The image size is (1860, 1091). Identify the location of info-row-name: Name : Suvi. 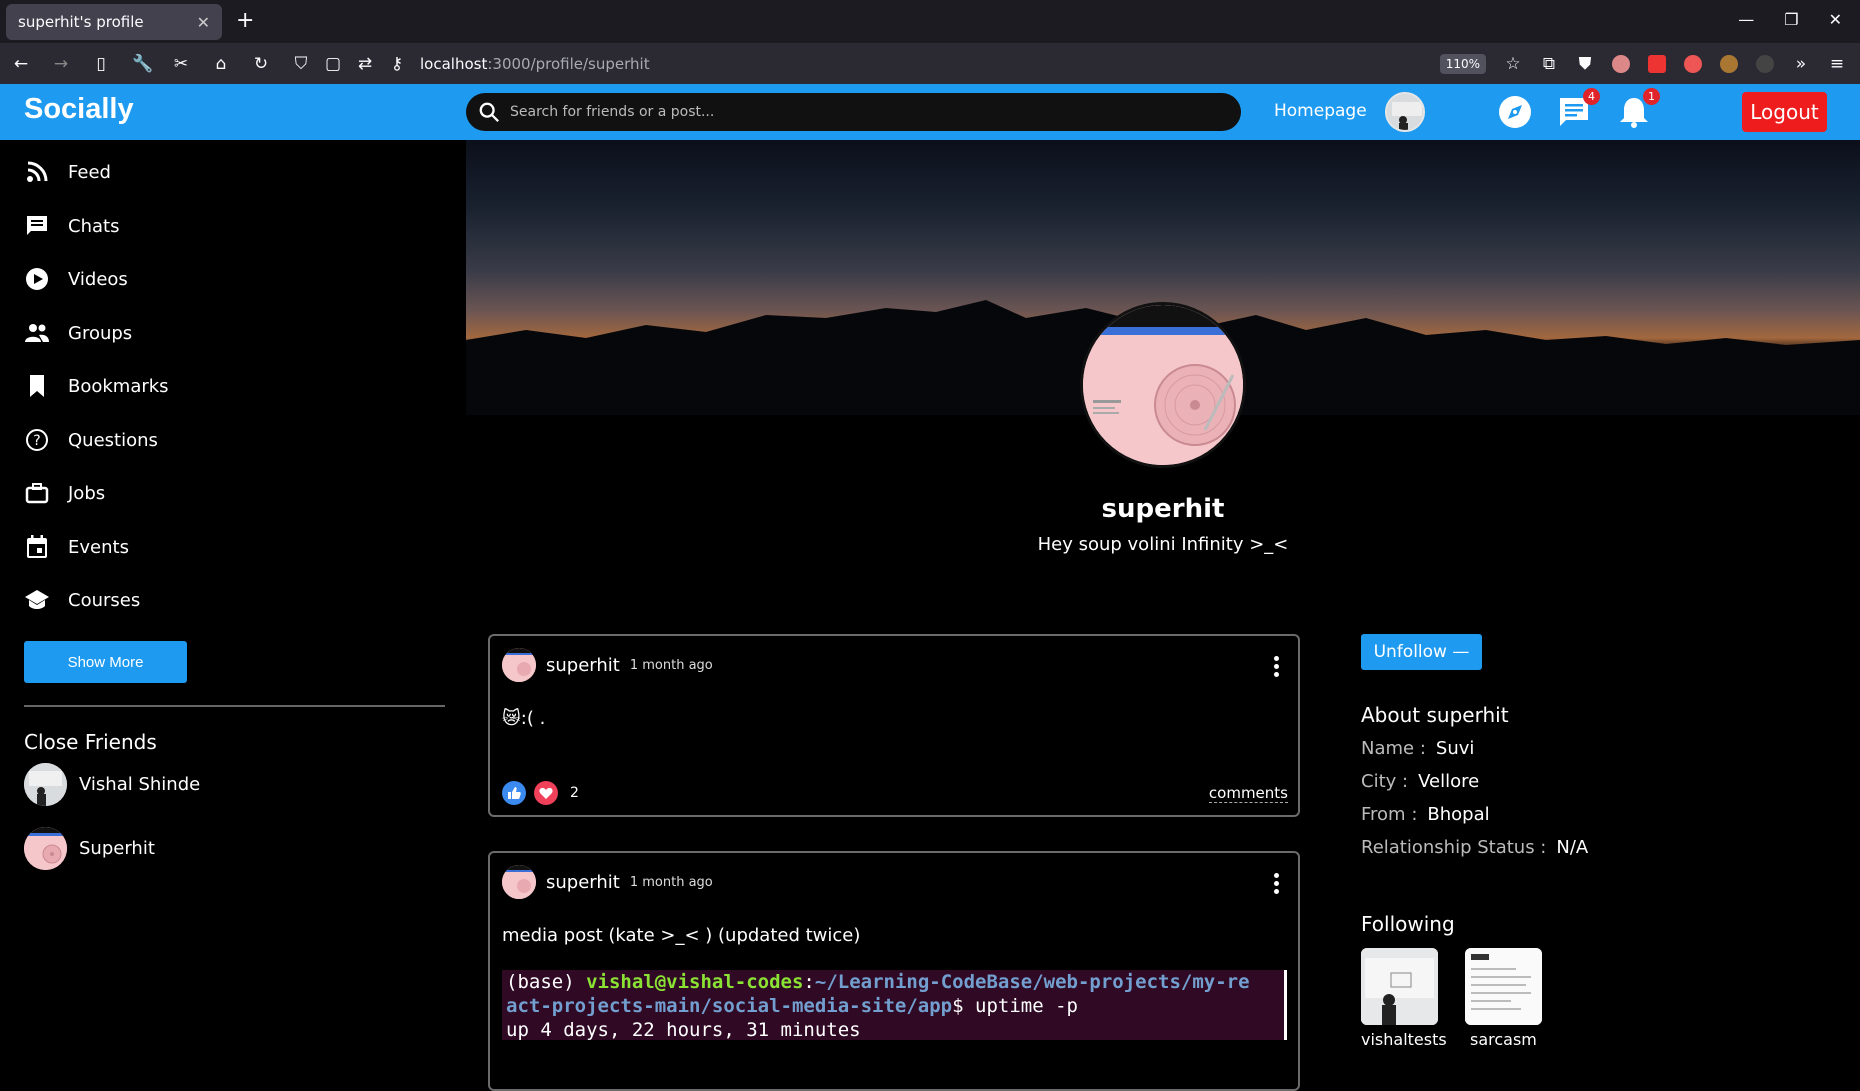
(1418, 748).